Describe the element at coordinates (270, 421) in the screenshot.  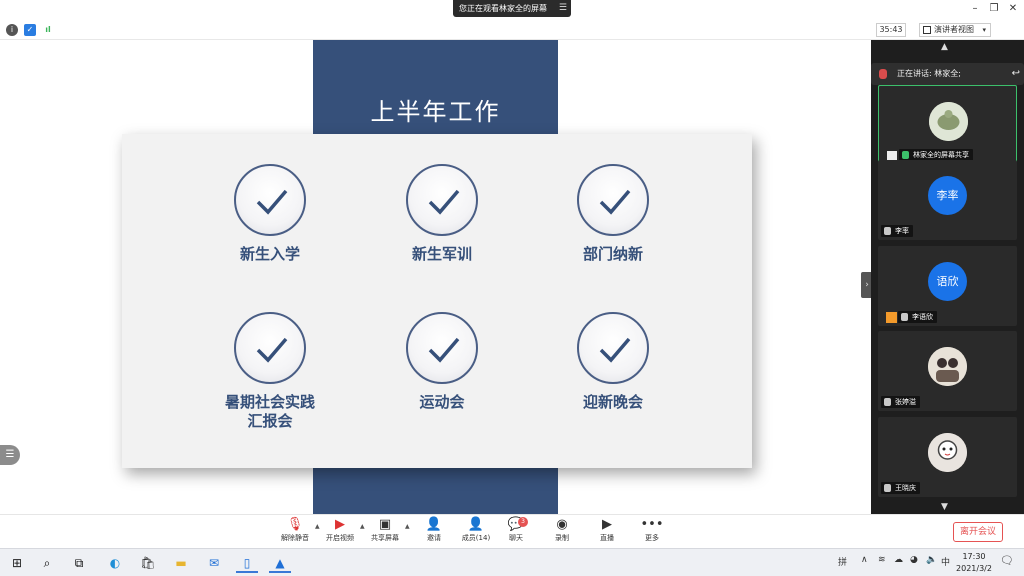
I see `item-label-line2: 汇报会` at that location.